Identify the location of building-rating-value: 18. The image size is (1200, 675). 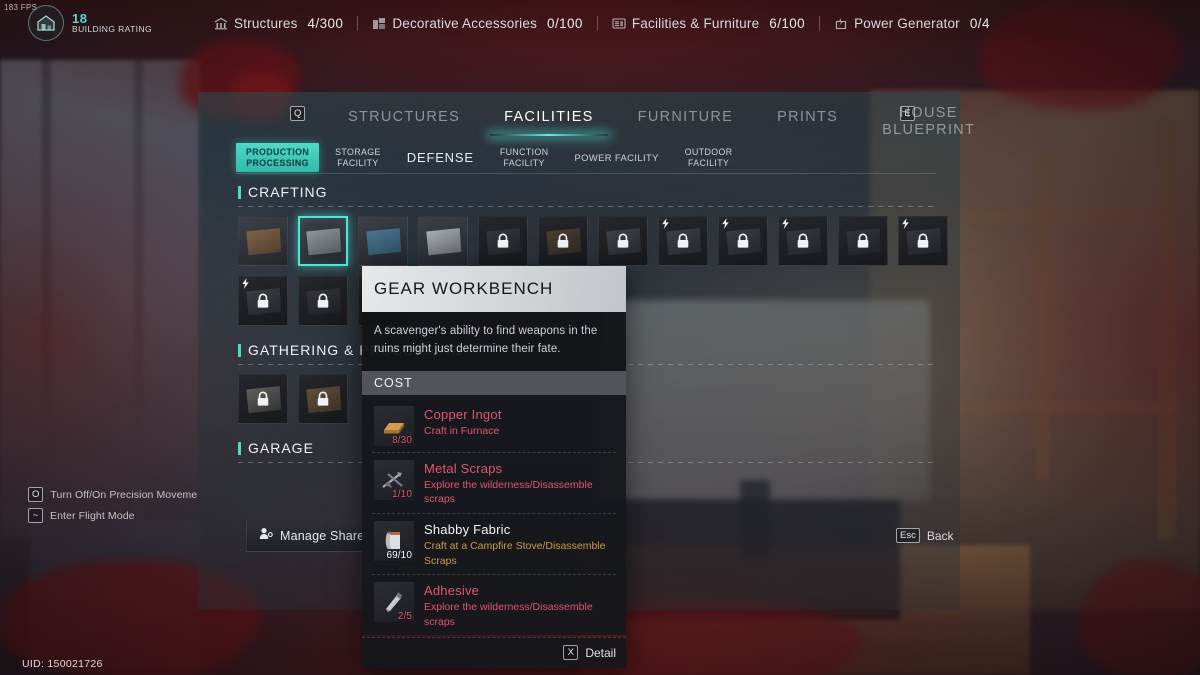
(80, 18).